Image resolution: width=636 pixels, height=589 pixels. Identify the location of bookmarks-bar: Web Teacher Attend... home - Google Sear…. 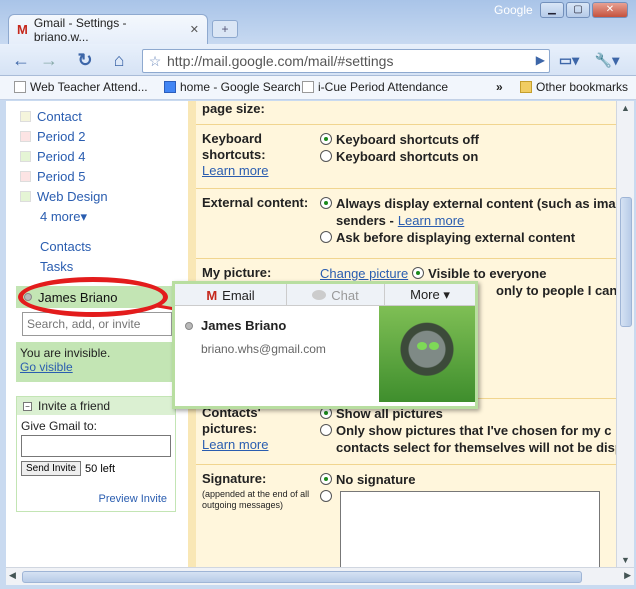
(318, 88).